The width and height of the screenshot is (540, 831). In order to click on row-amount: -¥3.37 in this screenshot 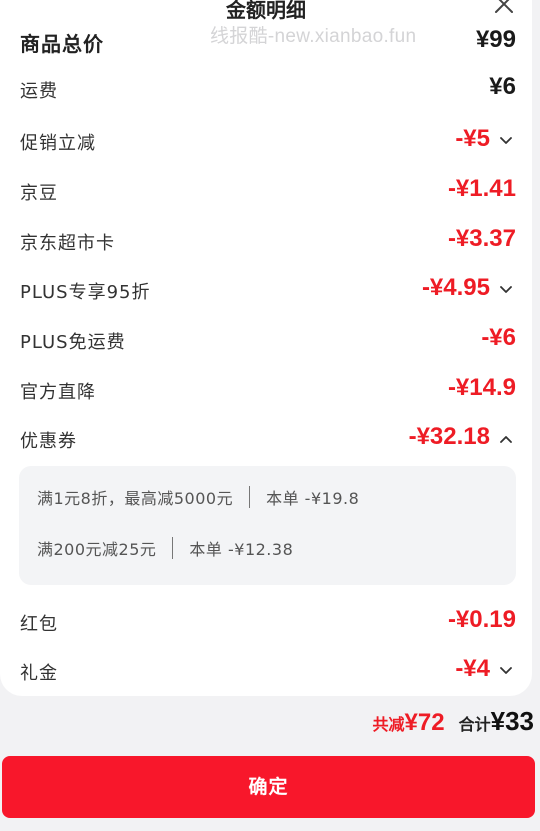, I will do `click(481, 238)`.